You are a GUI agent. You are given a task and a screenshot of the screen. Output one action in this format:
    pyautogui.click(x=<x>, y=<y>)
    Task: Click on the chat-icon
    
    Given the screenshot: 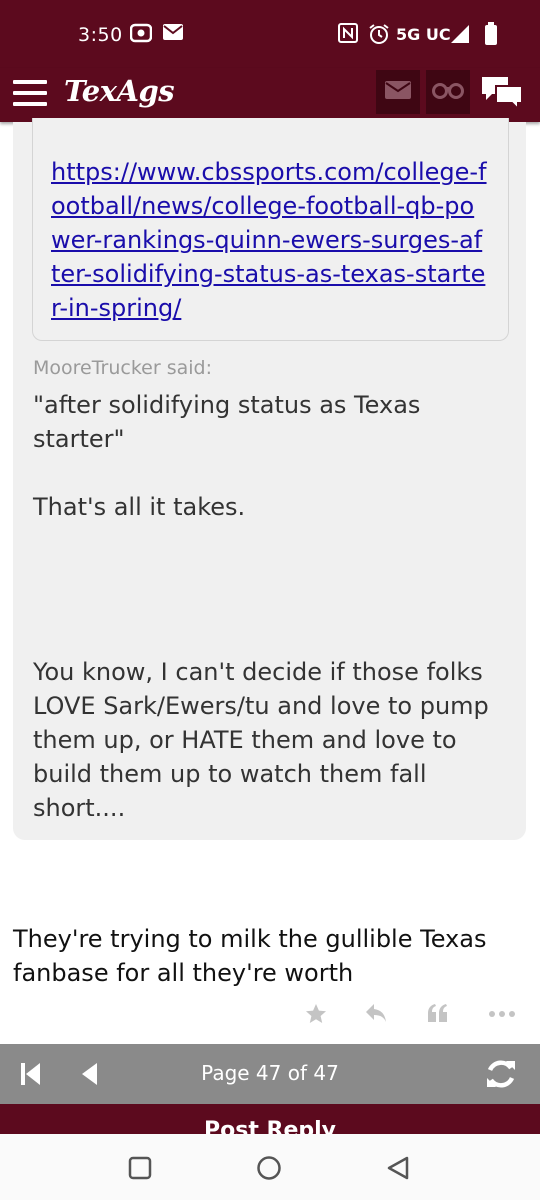 What is the action you would take?
    pyautogui.click(x=502, y=94)
    